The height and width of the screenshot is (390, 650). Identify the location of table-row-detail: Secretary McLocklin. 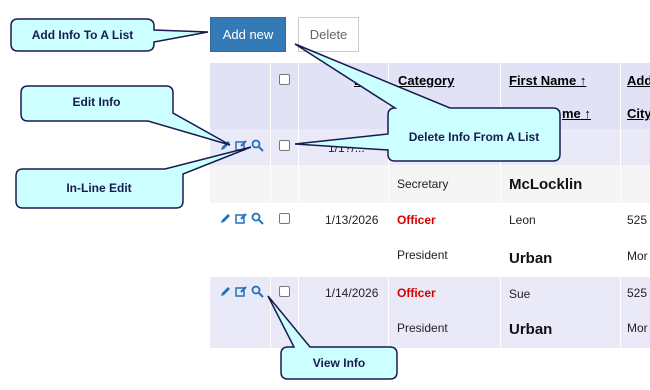
(430, 184).